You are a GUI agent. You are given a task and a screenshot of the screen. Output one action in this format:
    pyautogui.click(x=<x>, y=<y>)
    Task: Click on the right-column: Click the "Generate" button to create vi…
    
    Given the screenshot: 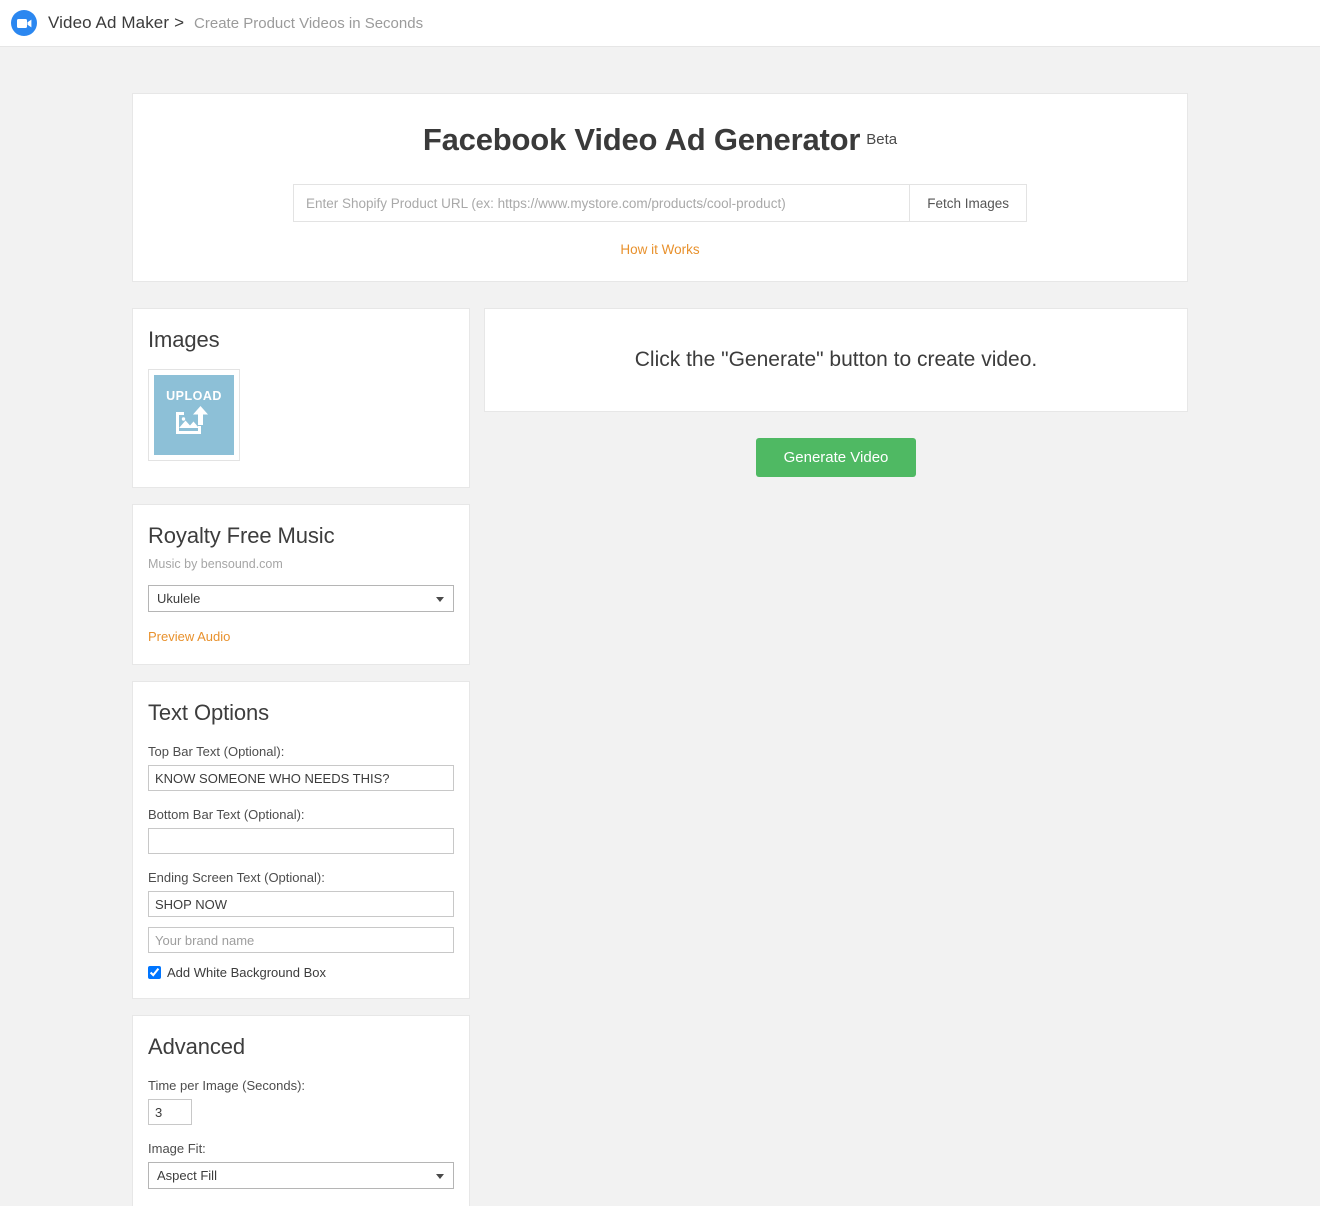 What is the action you would take?
    pyautogui.click(x=836, y=392)
    